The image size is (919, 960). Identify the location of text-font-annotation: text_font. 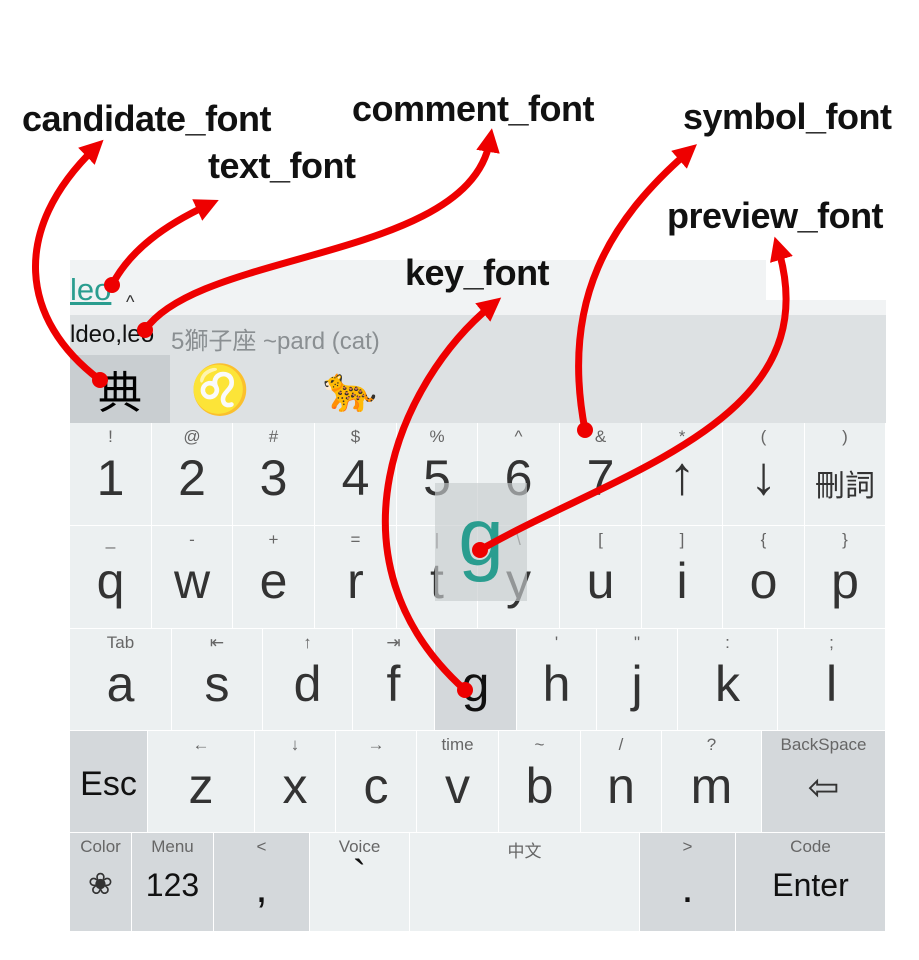
(282, 165).